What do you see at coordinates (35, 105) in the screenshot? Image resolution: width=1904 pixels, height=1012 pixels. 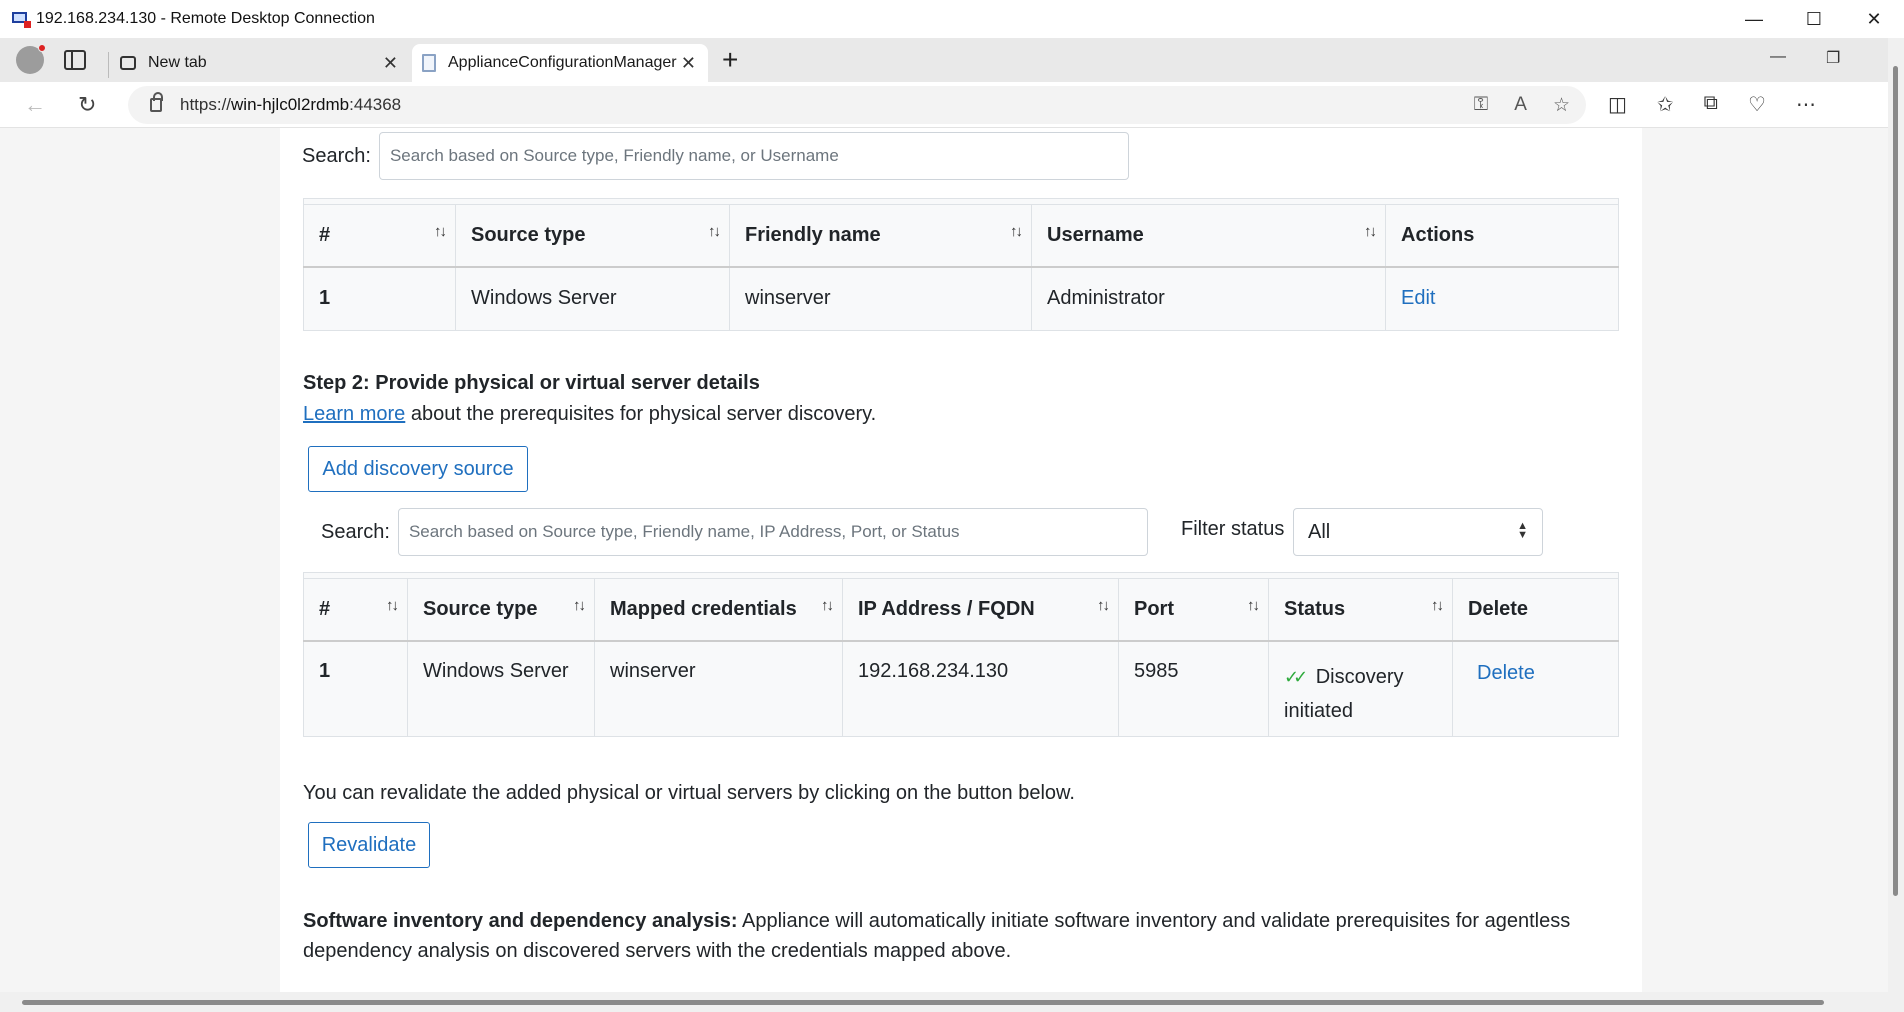 I see `back-arrow-icon: ←` at bounding box center [35, 105].